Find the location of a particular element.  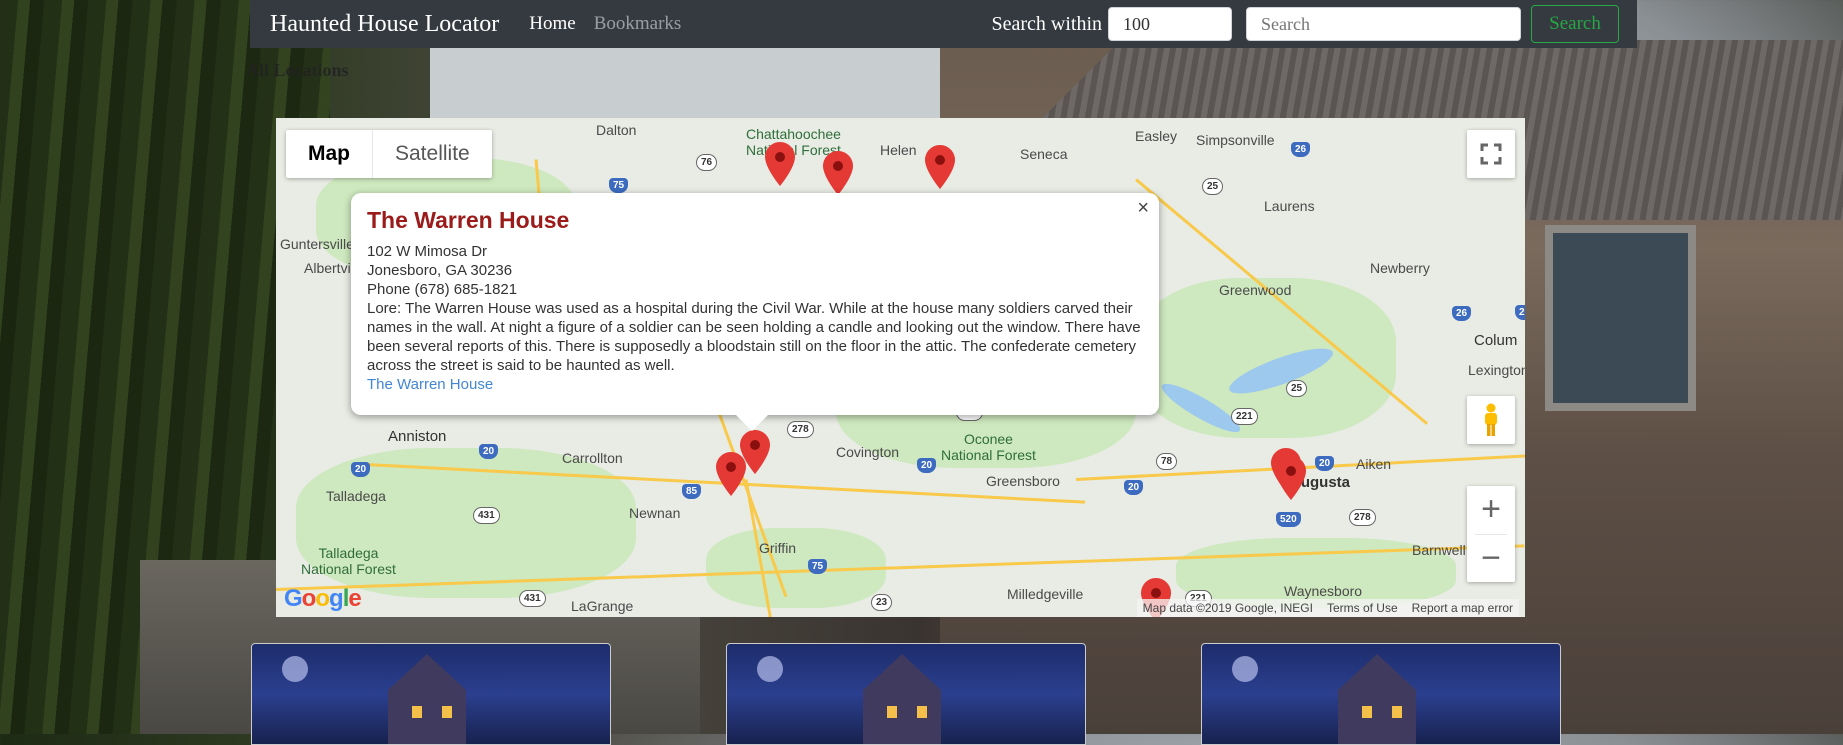

pegman-icon is located at coordinates (1491, 419).